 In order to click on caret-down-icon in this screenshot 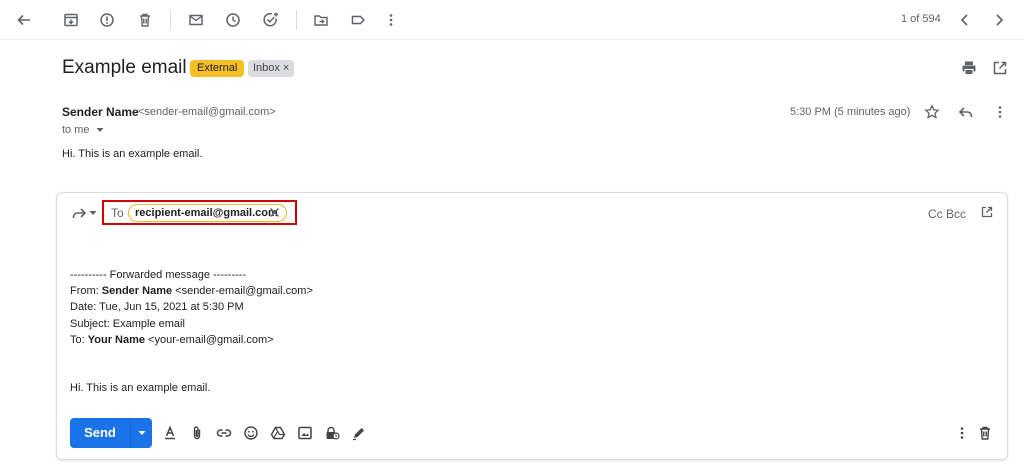, I will do `click(100, 130)`.